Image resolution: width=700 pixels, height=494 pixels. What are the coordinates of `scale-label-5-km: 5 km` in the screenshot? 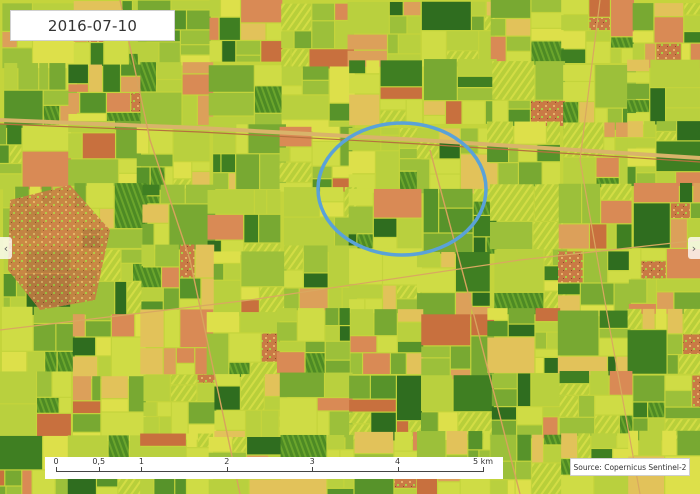 It's located at (483, 461).